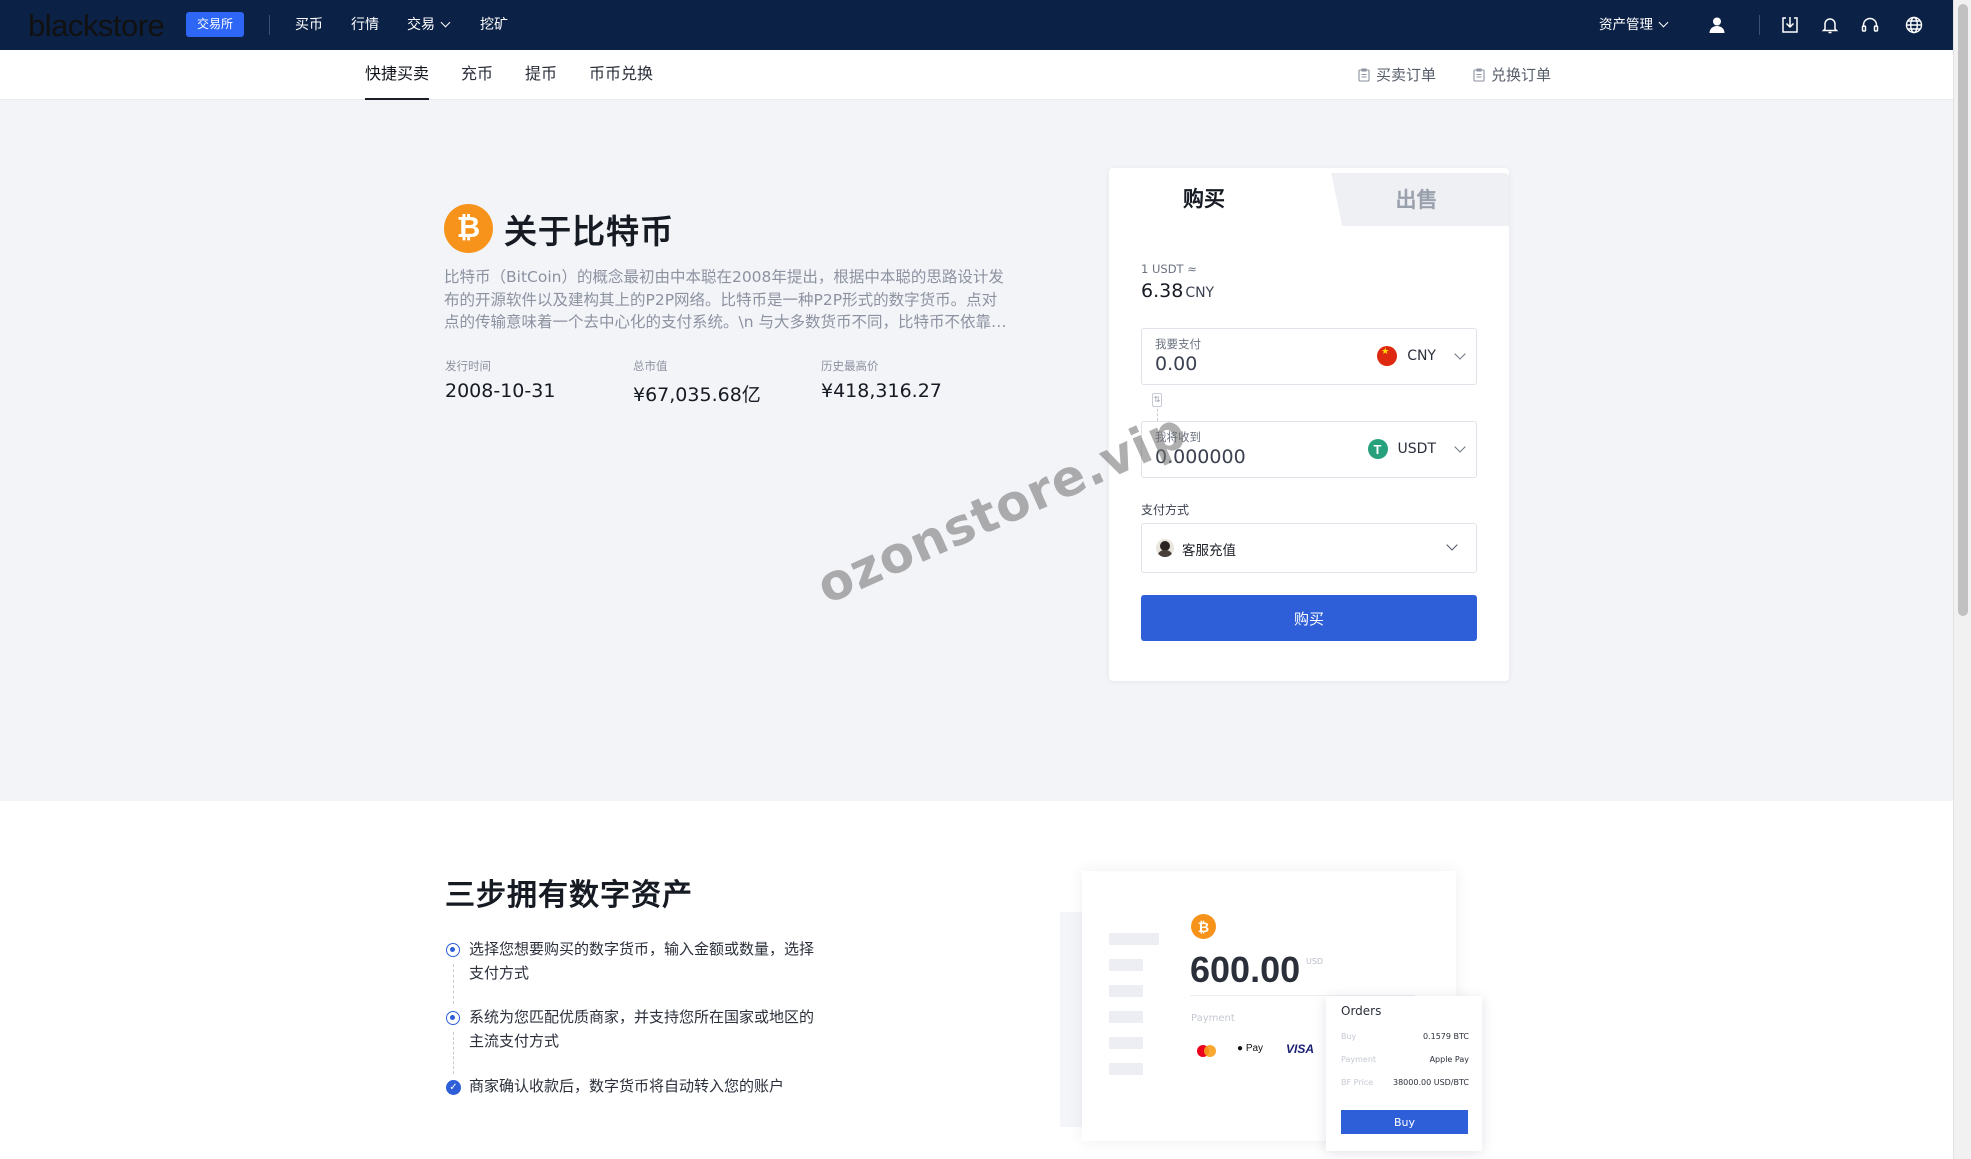 The width and height of the screenshot is (1971, 1159). What do you see at coordinates (1071, 1019) in the screenshot?
I see `illustration-backdrop` at bounding box center [1071, 1019].